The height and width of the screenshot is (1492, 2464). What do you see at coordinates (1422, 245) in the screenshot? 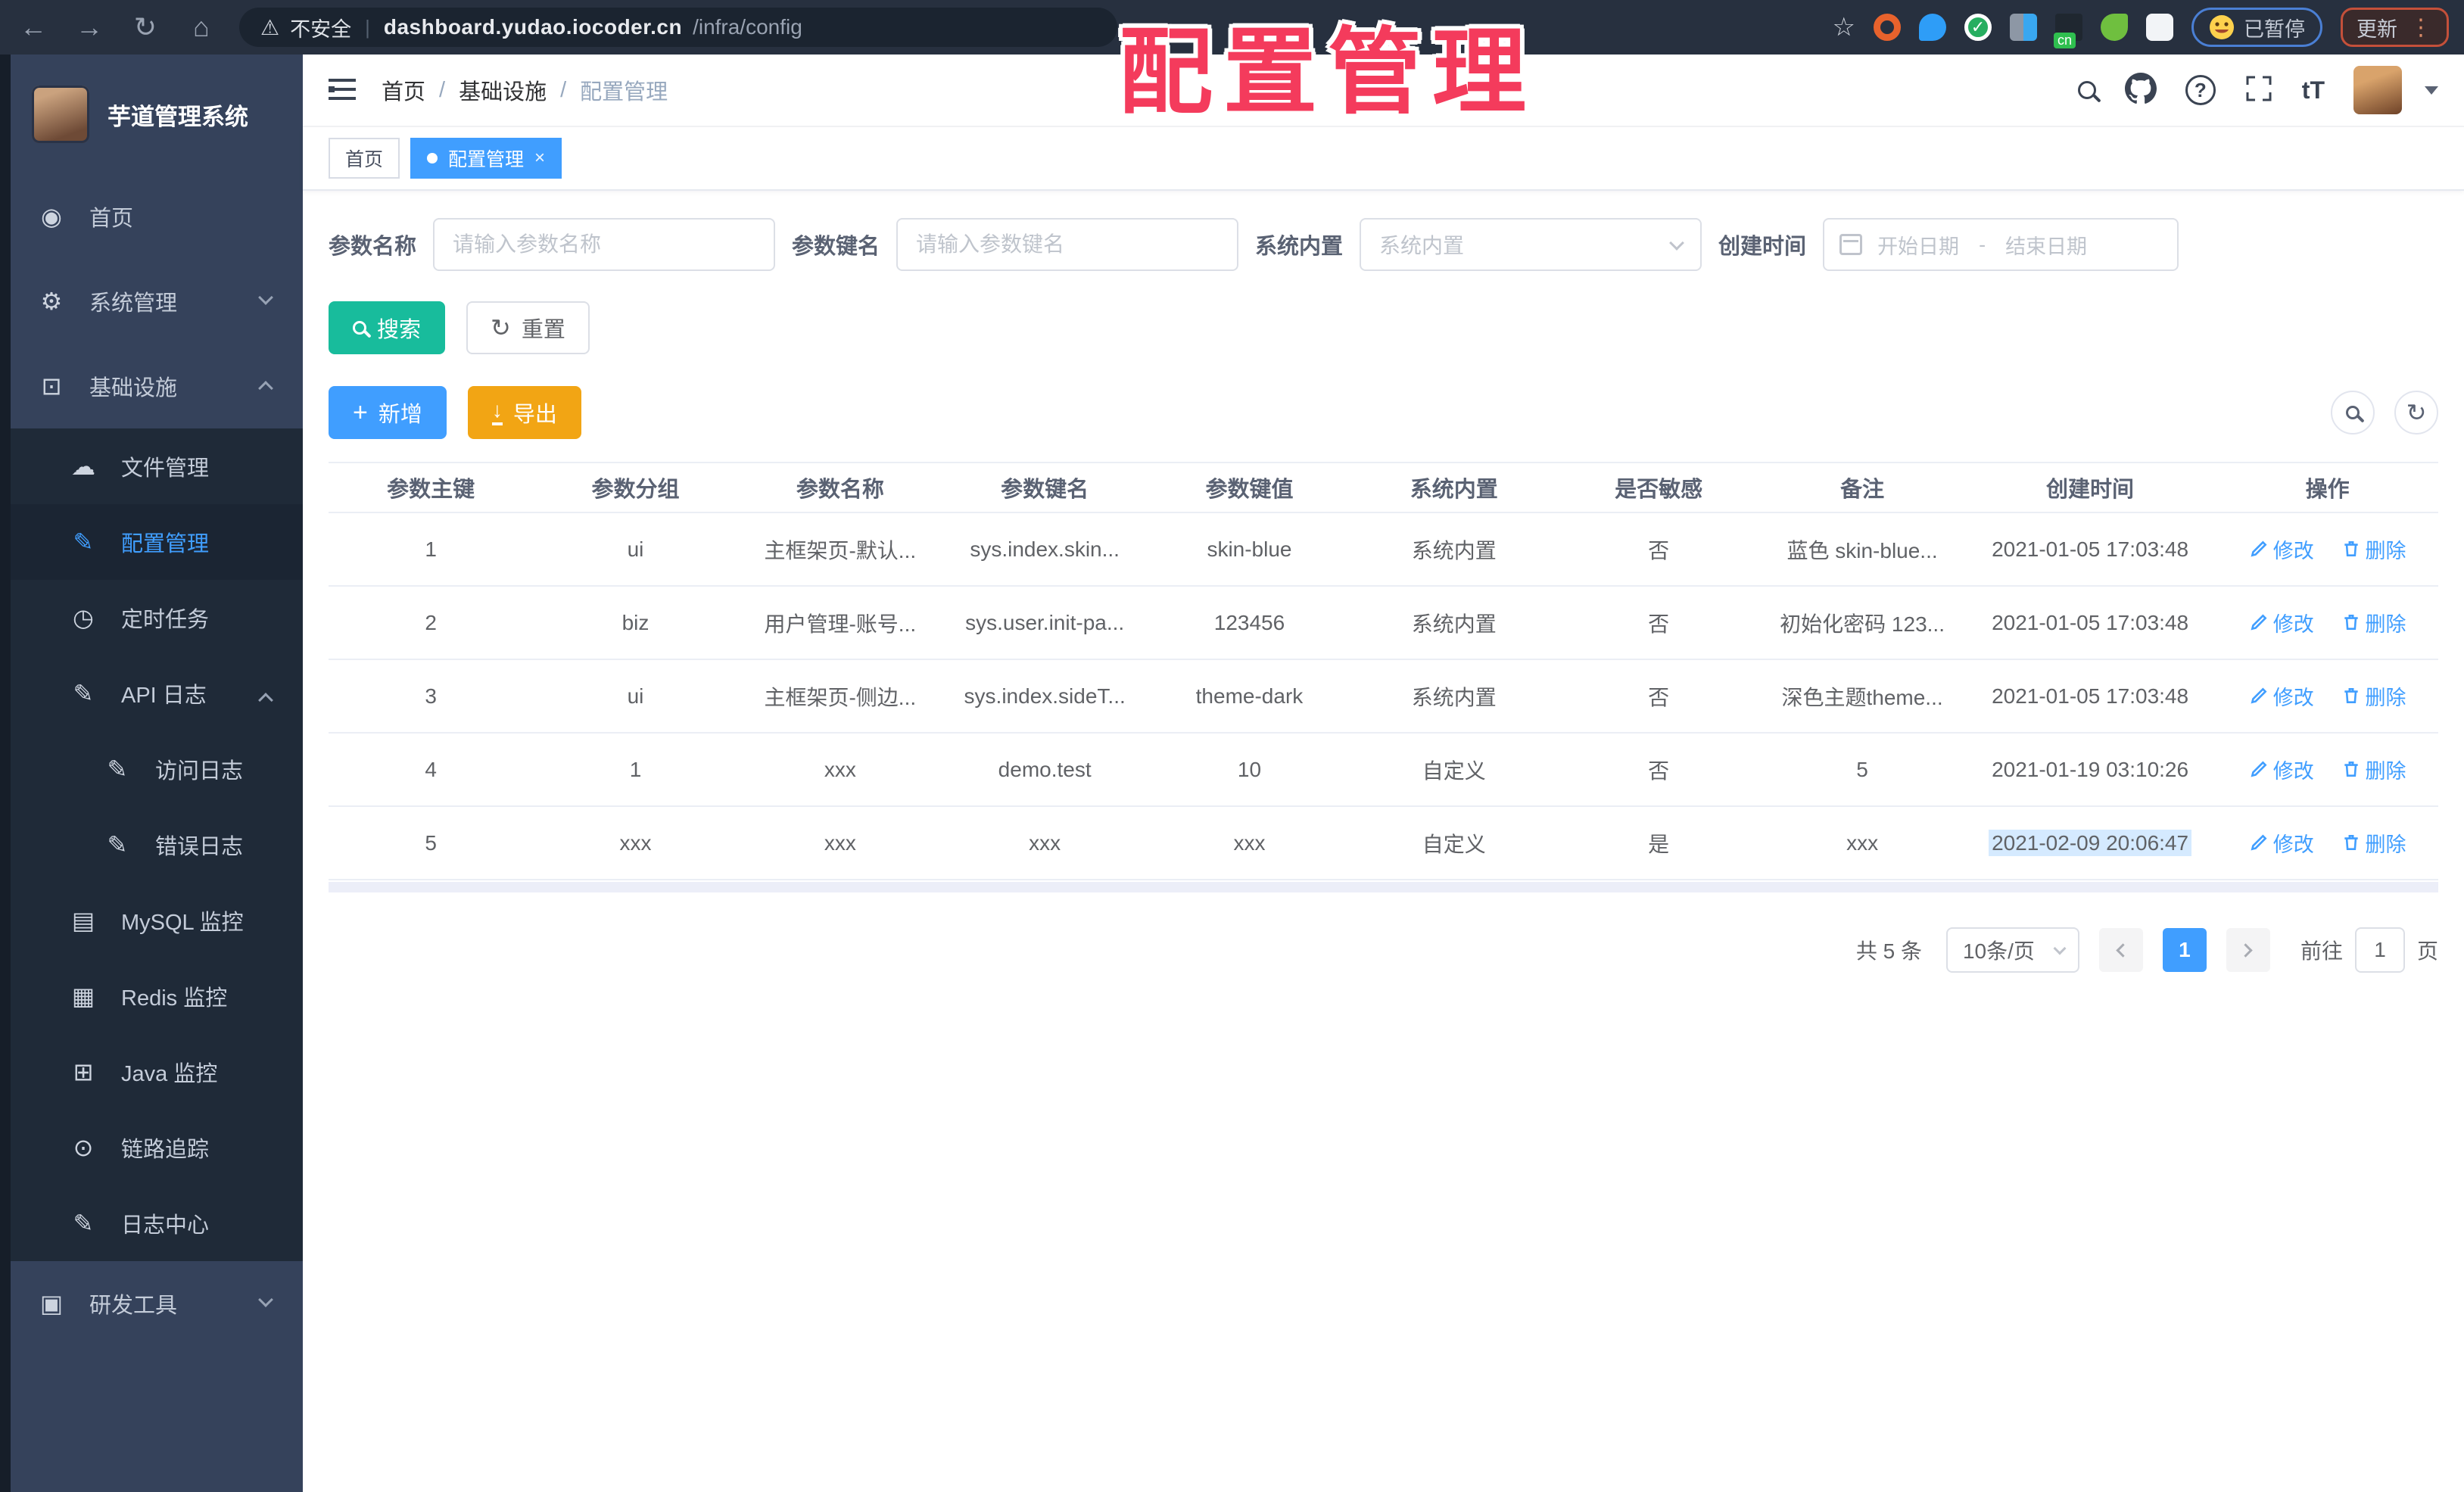
I see `type-select-placeholder: 系统内置` at bounding box center [1422, 245].